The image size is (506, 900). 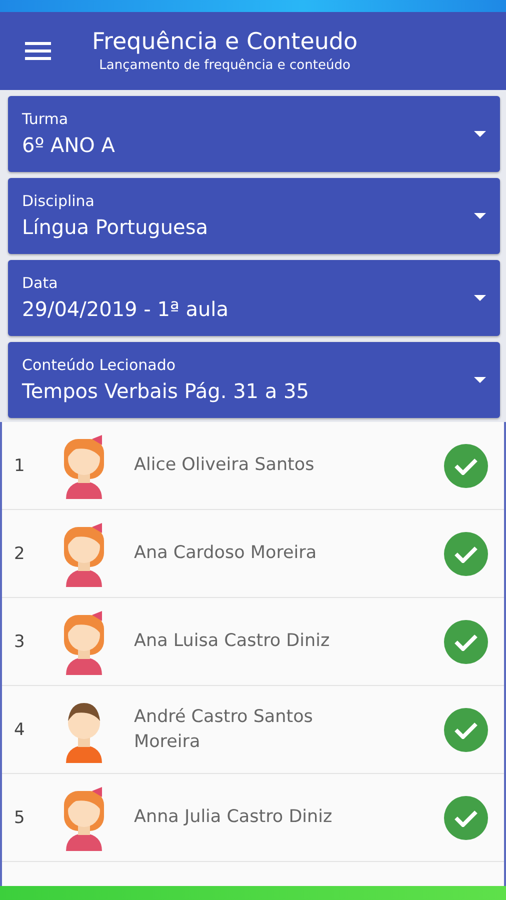 I want to click on screen-title: Frequência e Conteudo, so click(x=225, y=42).